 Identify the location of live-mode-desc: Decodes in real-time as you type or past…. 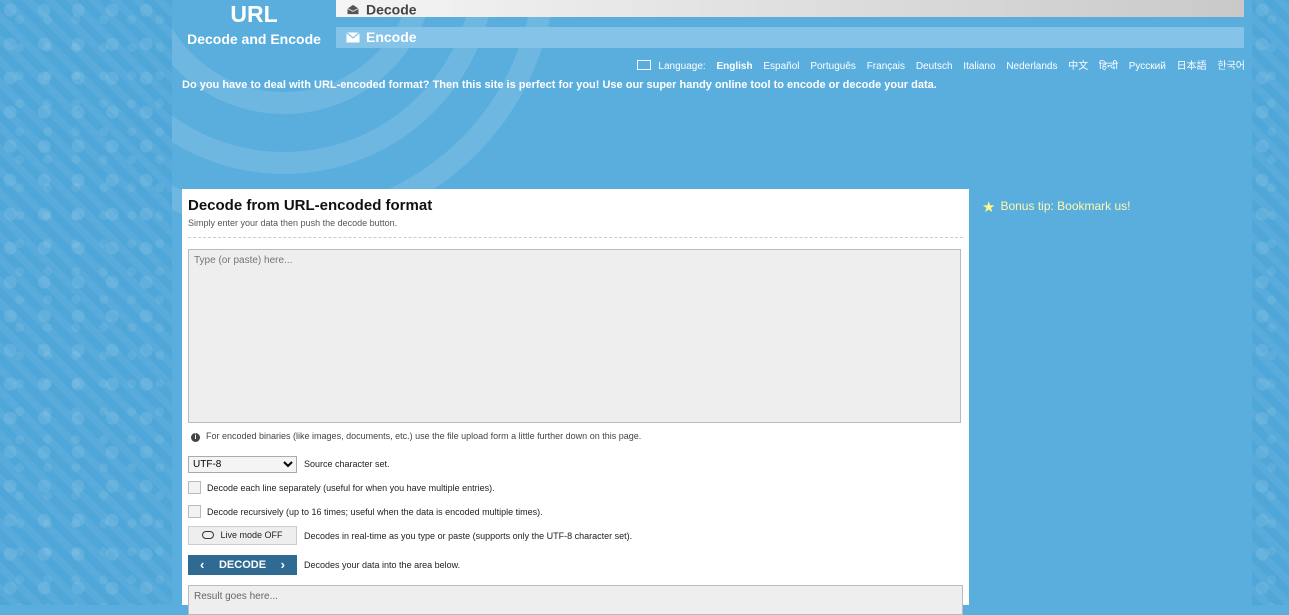
(468, 536).